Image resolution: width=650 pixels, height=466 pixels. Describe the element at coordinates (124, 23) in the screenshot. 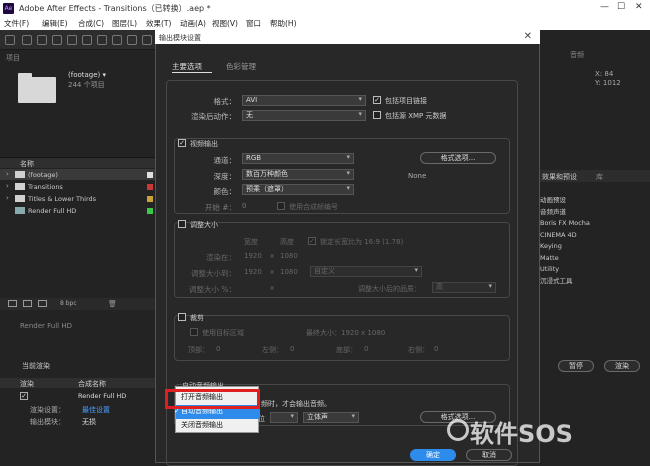

I see `menu-layer: 图层(L)` at that location.